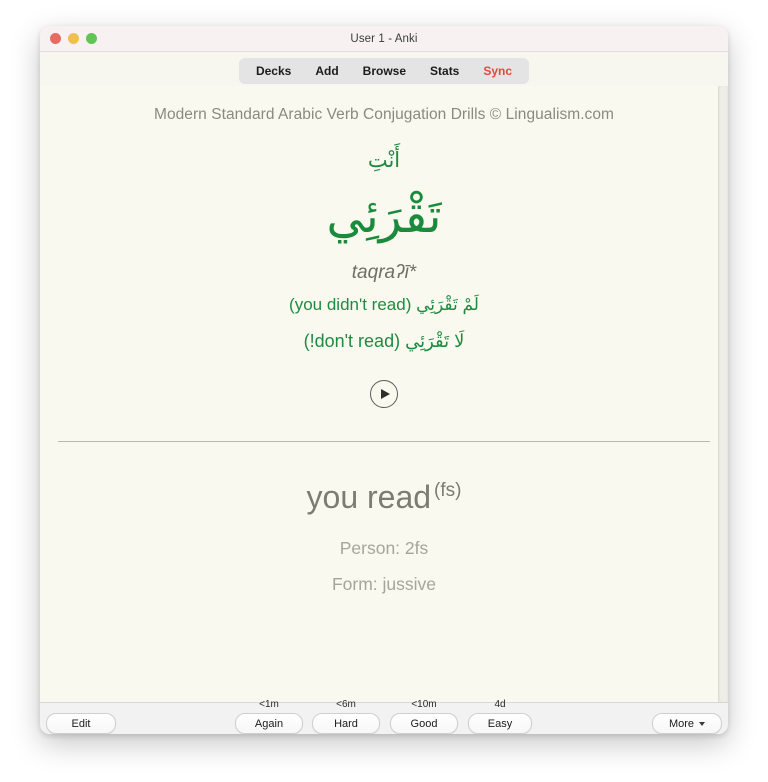 This screenshot has height=782, width=768. What do you see at coordinates (326, 71) in the screenshot?
I see `nav-item-add: Add` at bounding box center [326, 71].